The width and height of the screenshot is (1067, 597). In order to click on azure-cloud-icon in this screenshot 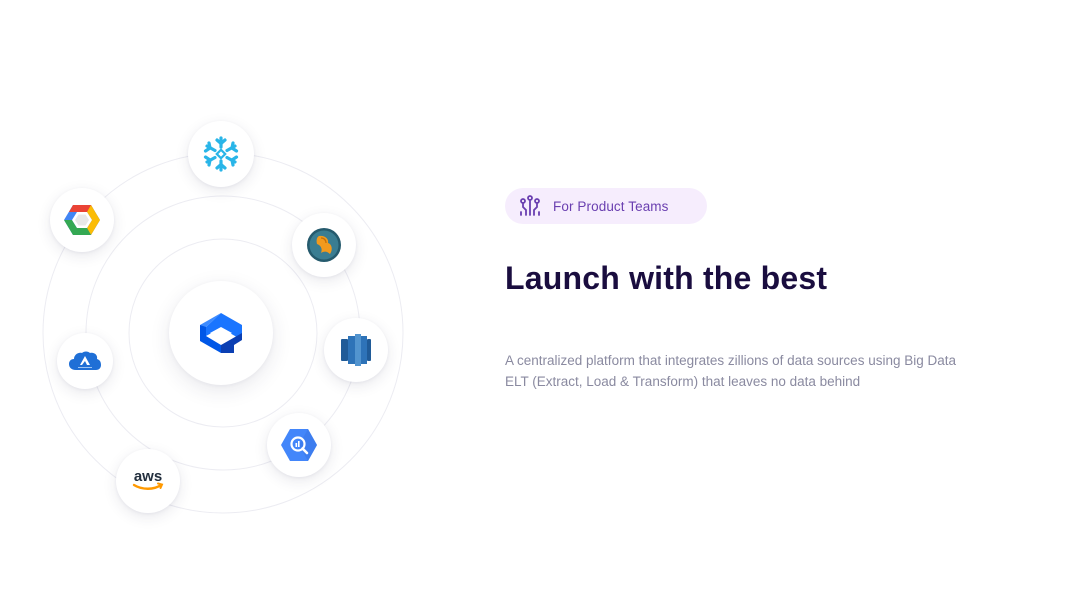, I will do `click(85, 361)`.